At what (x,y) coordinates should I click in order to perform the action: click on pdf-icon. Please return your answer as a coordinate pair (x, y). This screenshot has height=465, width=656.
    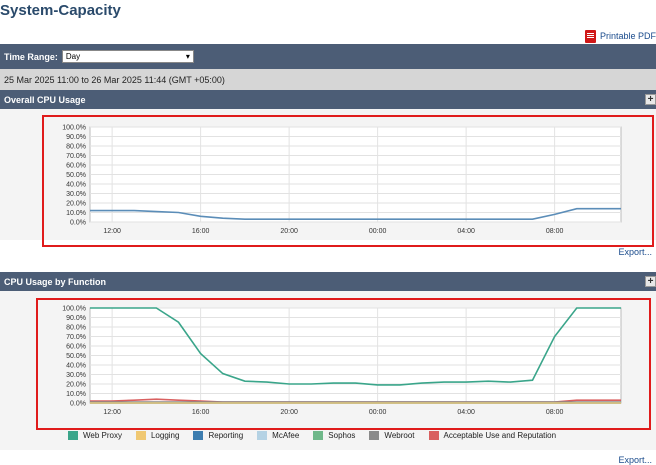
    Looking at the image, I should click on (590, 36).